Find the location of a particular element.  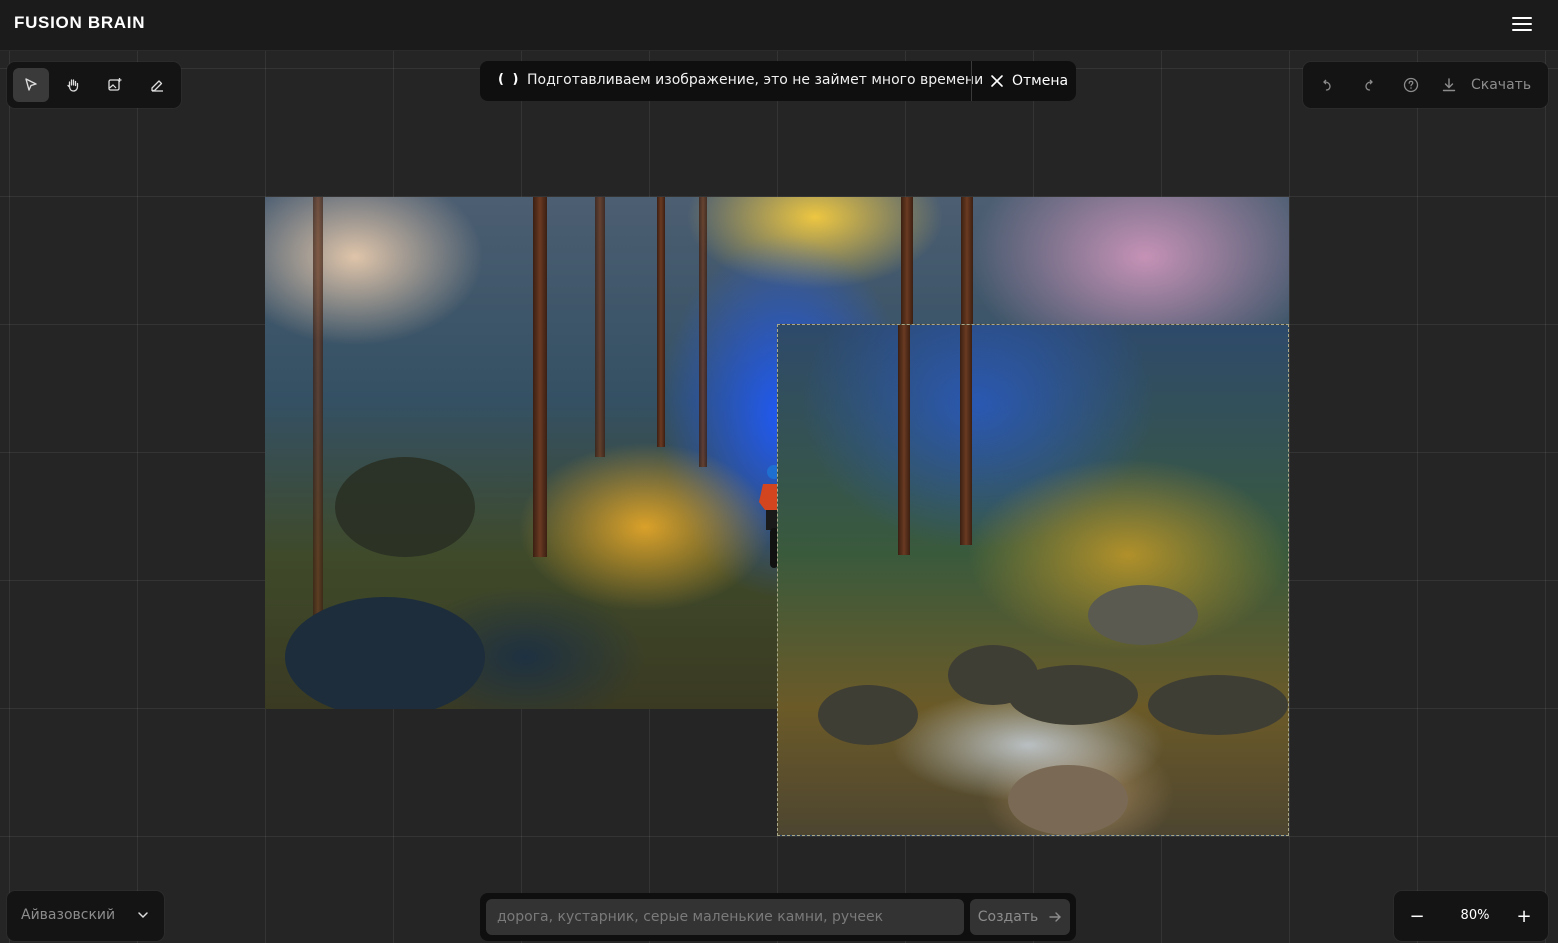

style-select: Айвазовский is located at coordinates (85, 916).